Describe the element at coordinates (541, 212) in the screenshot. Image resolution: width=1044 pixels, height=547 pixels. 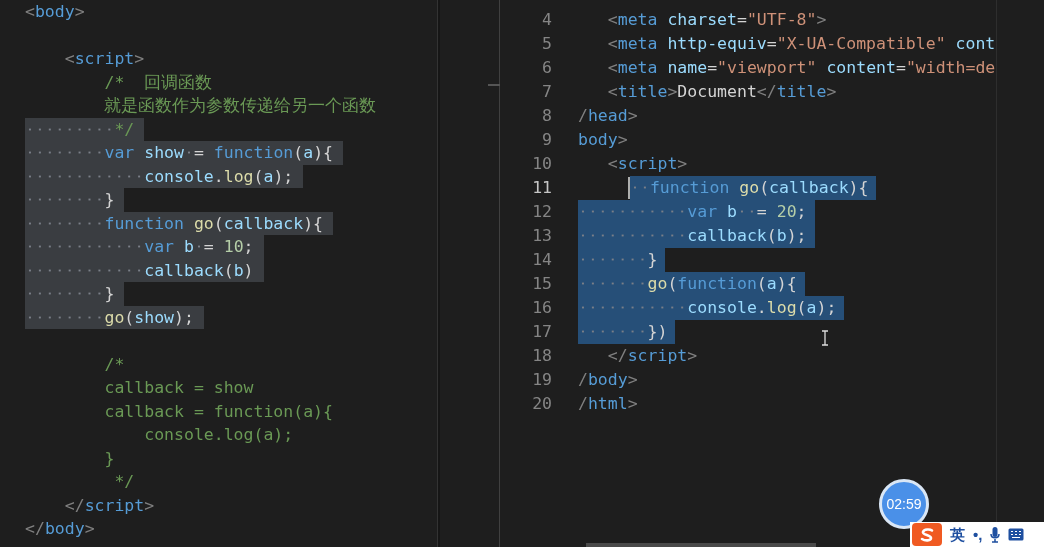
I see `line-number: 12` at that location.